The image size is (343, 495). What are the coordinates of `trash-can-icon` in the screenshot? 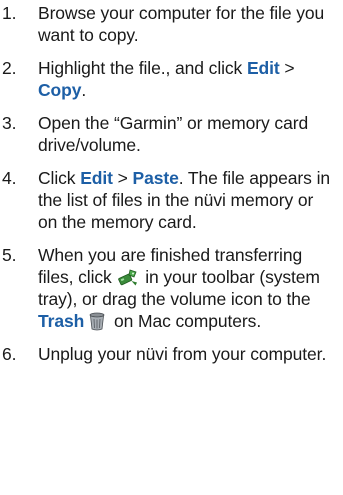 It's located at (97, 321).